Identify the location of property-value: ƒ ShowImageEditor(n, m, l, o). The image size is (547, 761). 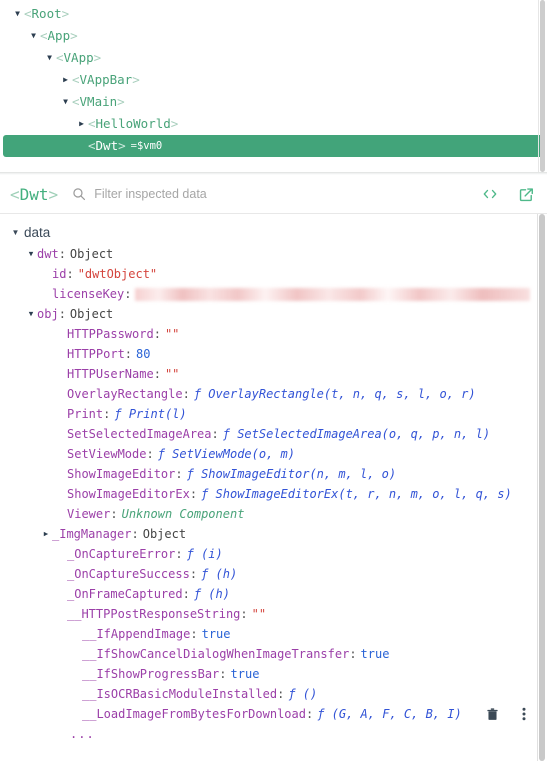
(291, 474).